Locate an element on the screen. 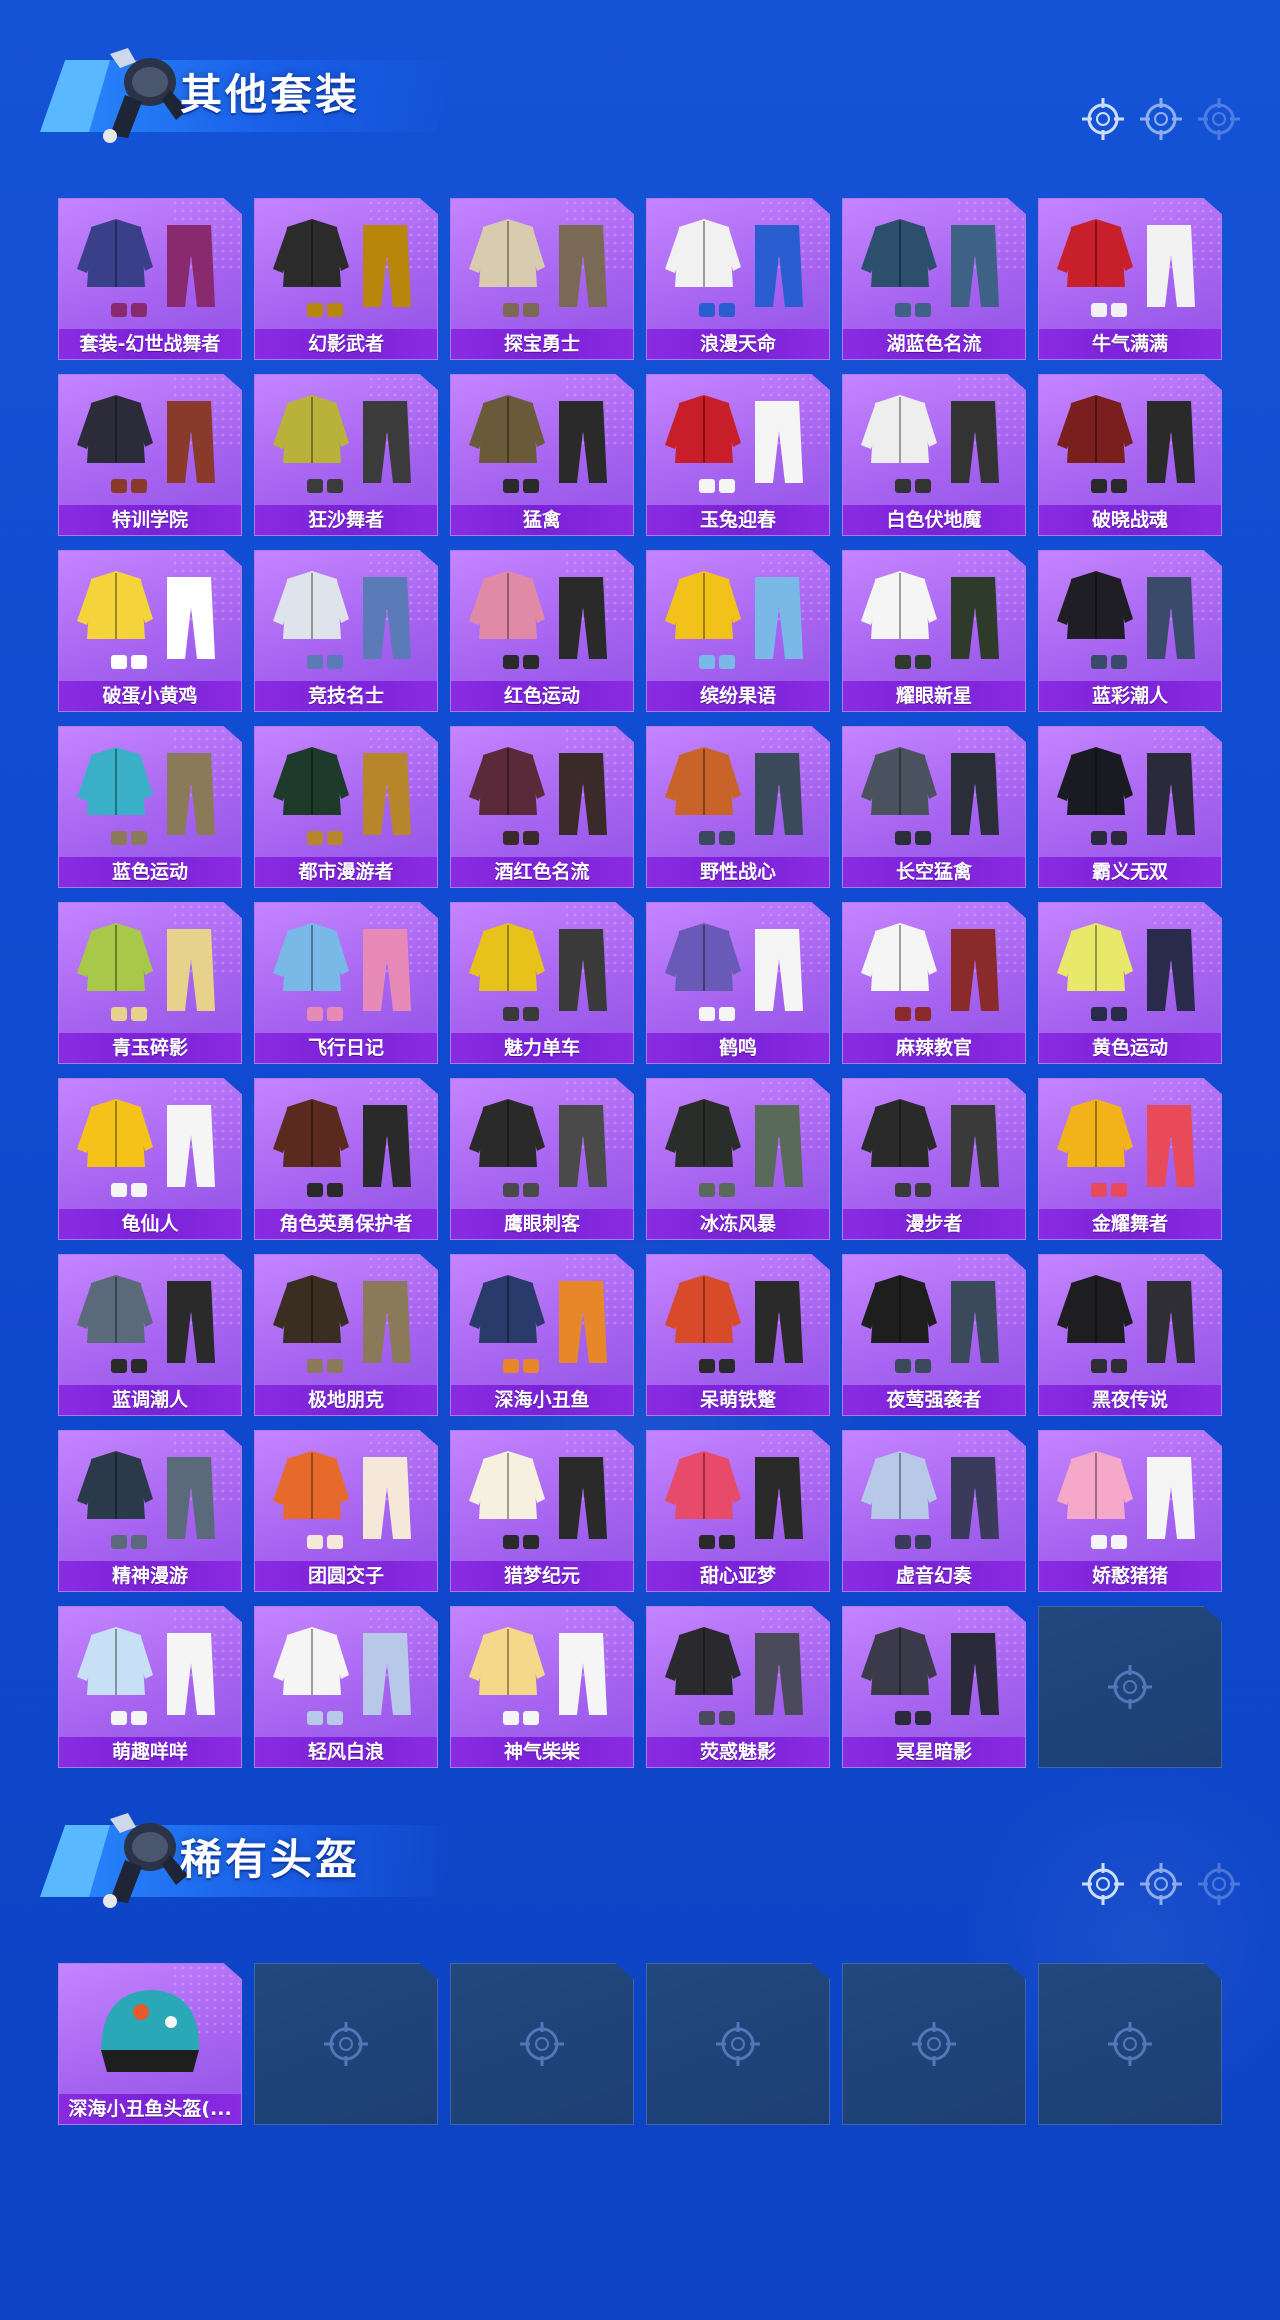 This screenshot has width=1280, height=2320. outfit-card: 长空猛禽 is located at coordinates (934, 807).